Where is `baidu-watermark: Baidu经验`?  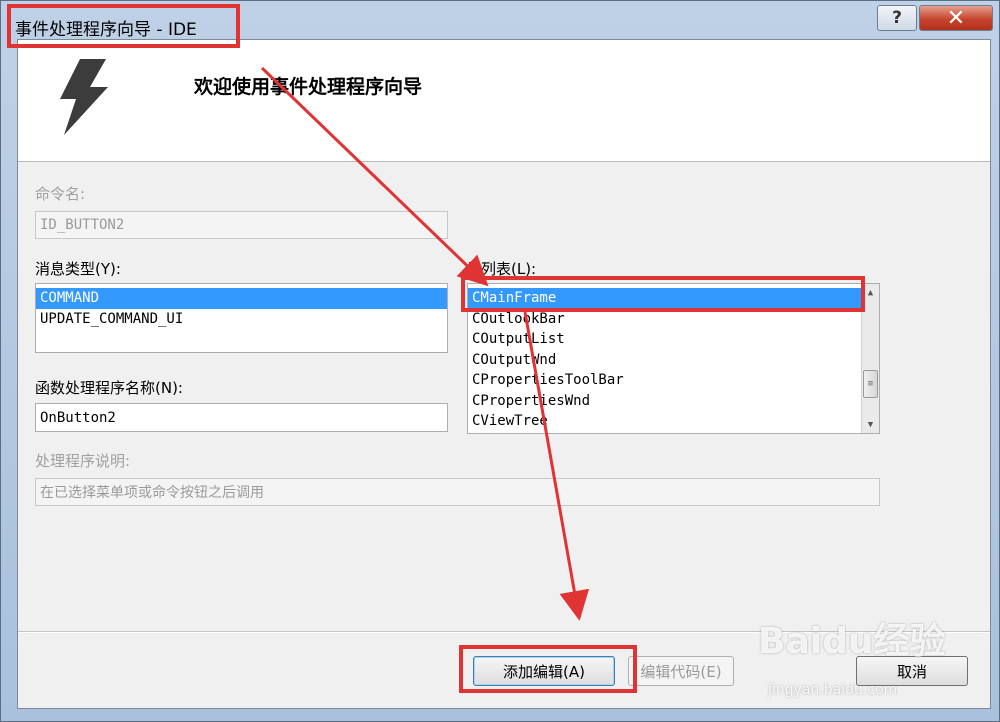 baidu-watermark: Baidu经验 is located at coordinates (852, 641).